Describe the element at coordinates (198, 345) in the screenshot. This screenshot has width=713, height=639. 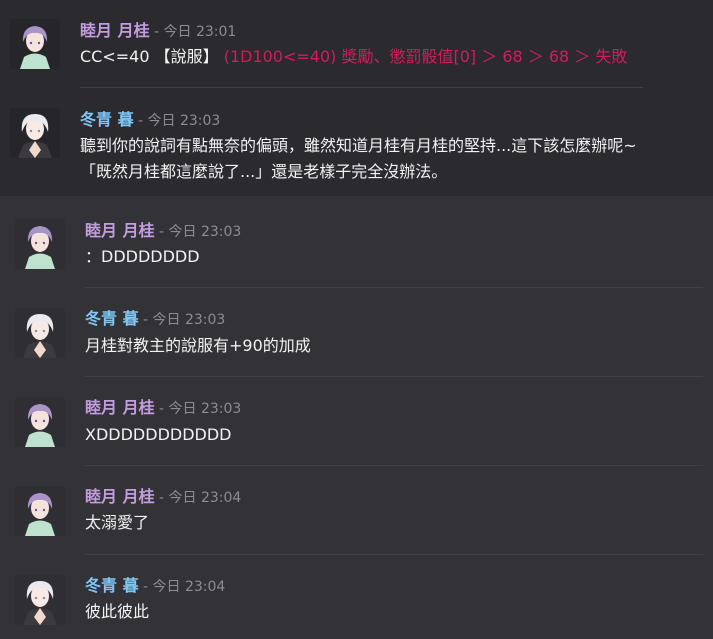
I see `message-text: 月桂對教主的說服有+90的加成` at that location.